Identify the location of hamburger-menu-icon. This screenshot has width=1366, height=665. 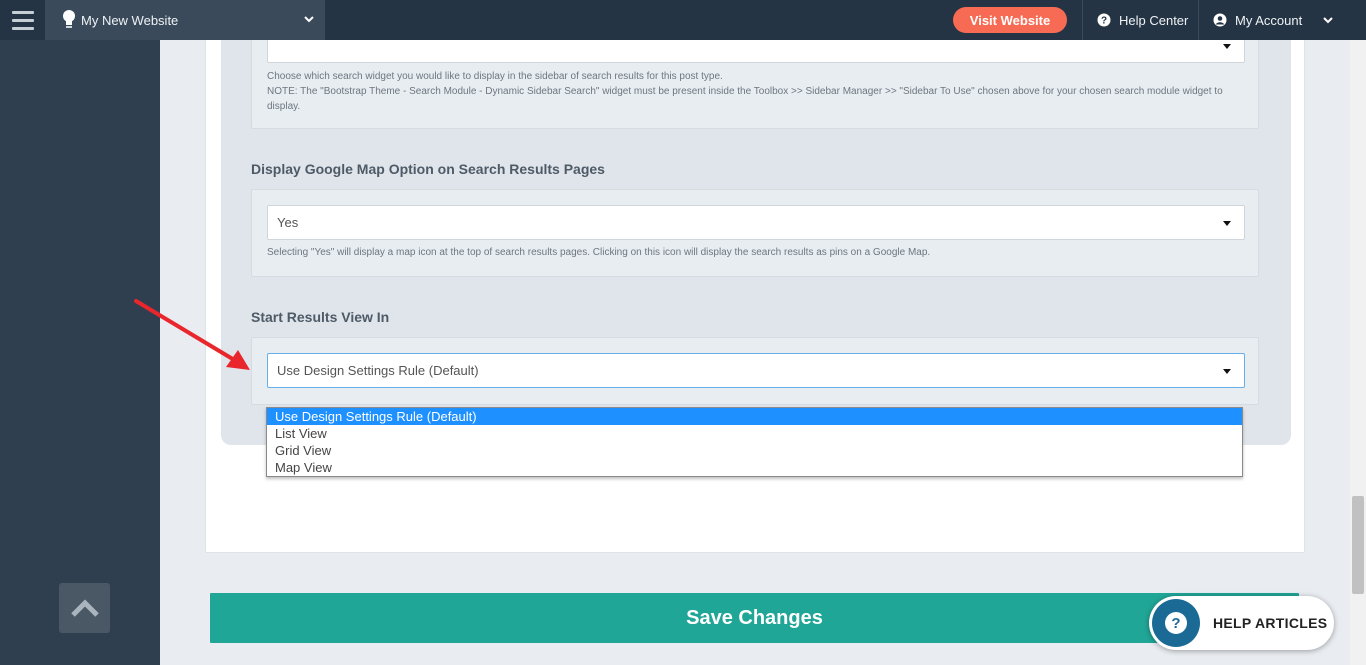
(22, 20).